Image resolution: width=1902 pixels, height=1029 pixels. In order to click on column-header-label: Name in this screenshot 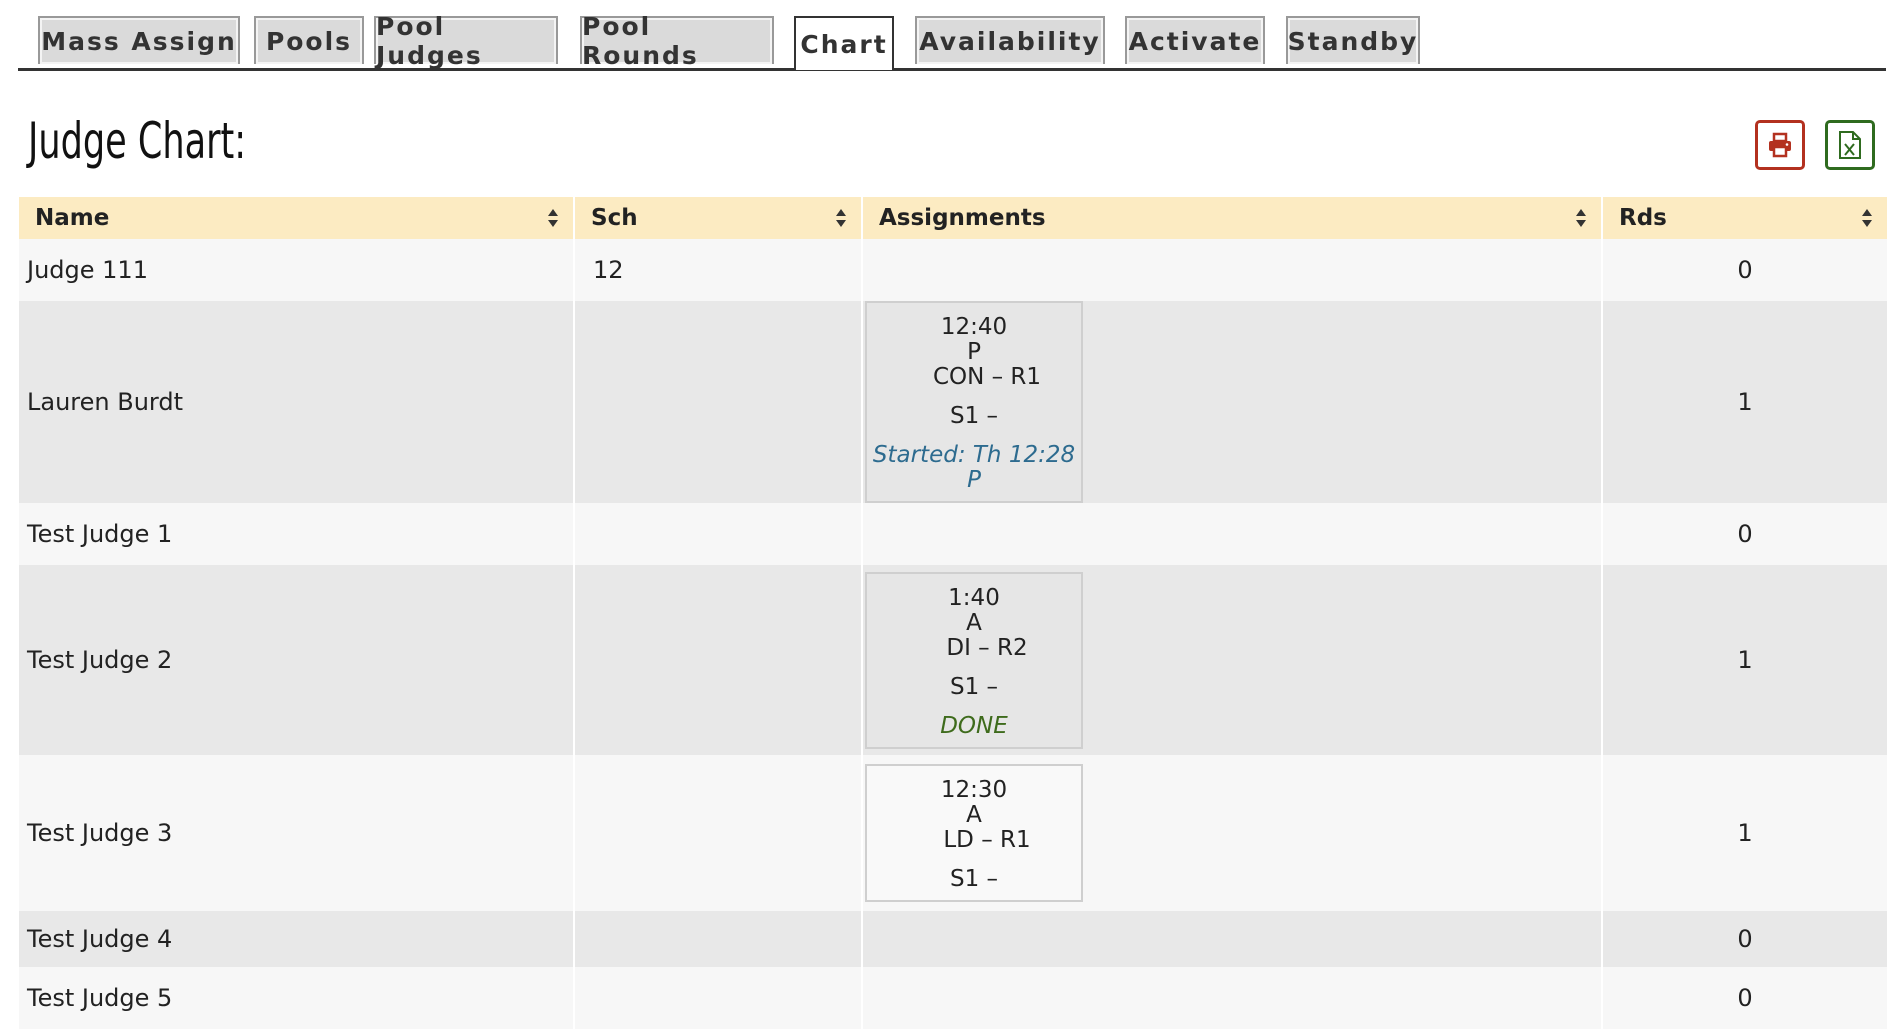, I will do `click(72, 218)`.